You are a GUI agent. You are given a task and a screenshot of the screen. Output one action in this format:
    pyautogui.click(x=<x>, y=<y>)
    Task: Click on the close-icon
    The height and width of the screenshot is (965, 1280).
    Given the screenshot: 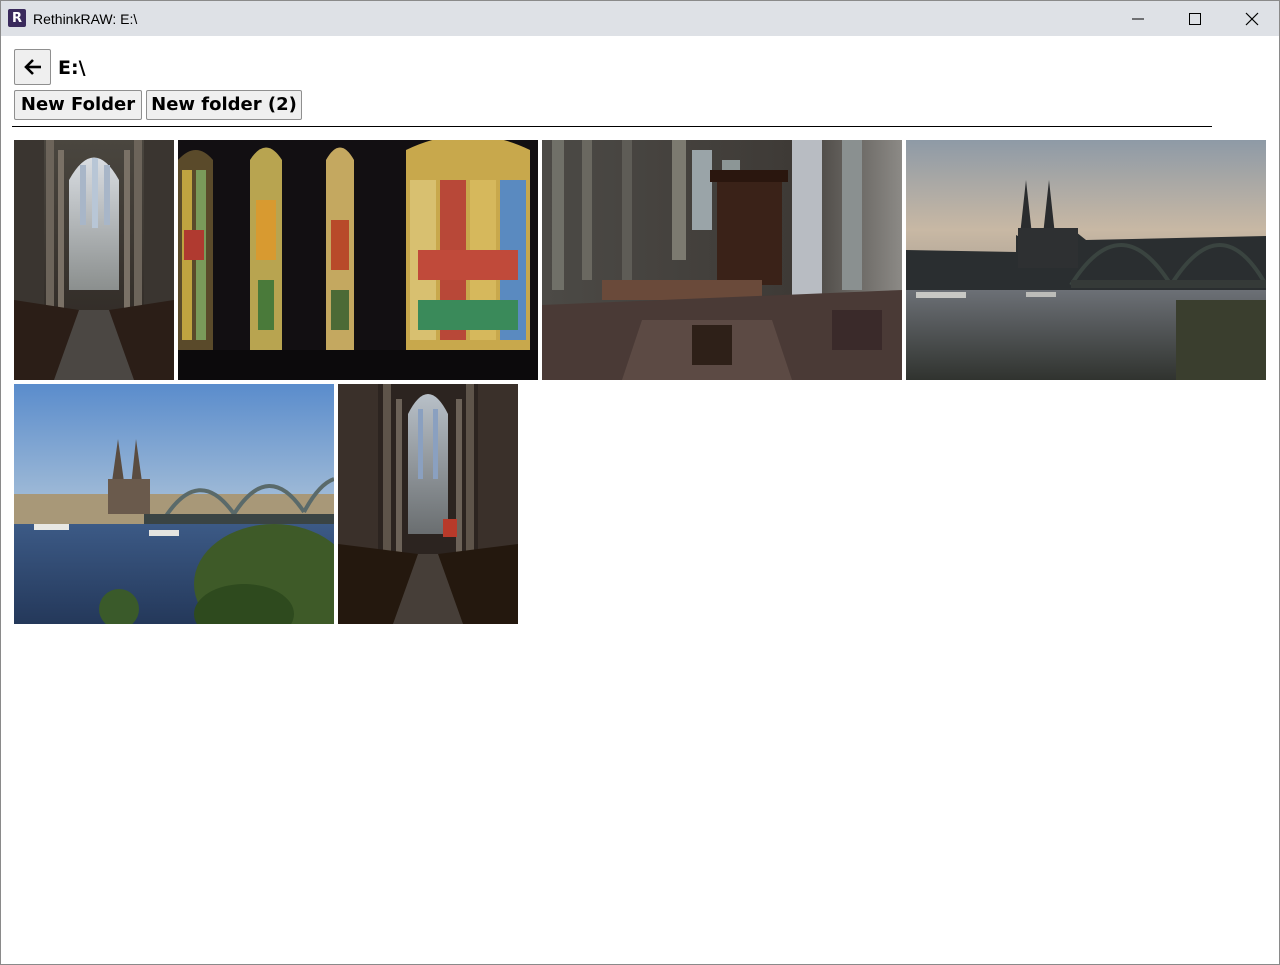 What is the action you would take?
    pyautogui.click(x=1251, y=18)
    